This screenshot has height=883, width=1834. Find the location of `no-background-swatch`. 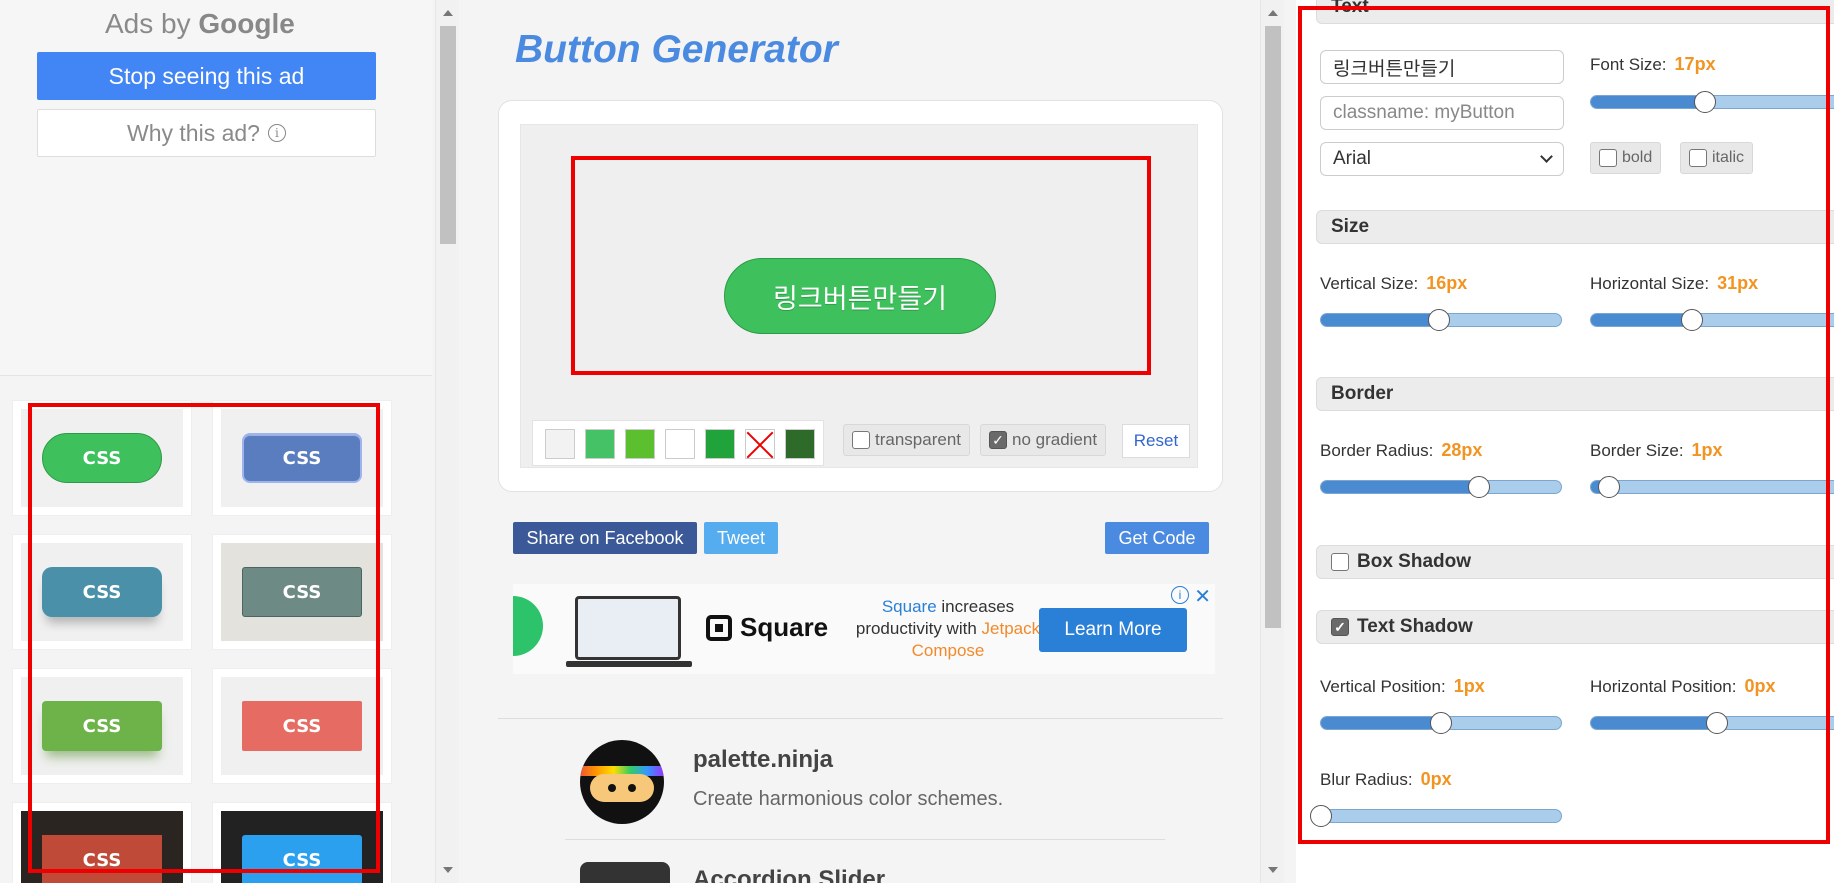

no-background-swatch is located at coordinates (760, 444).